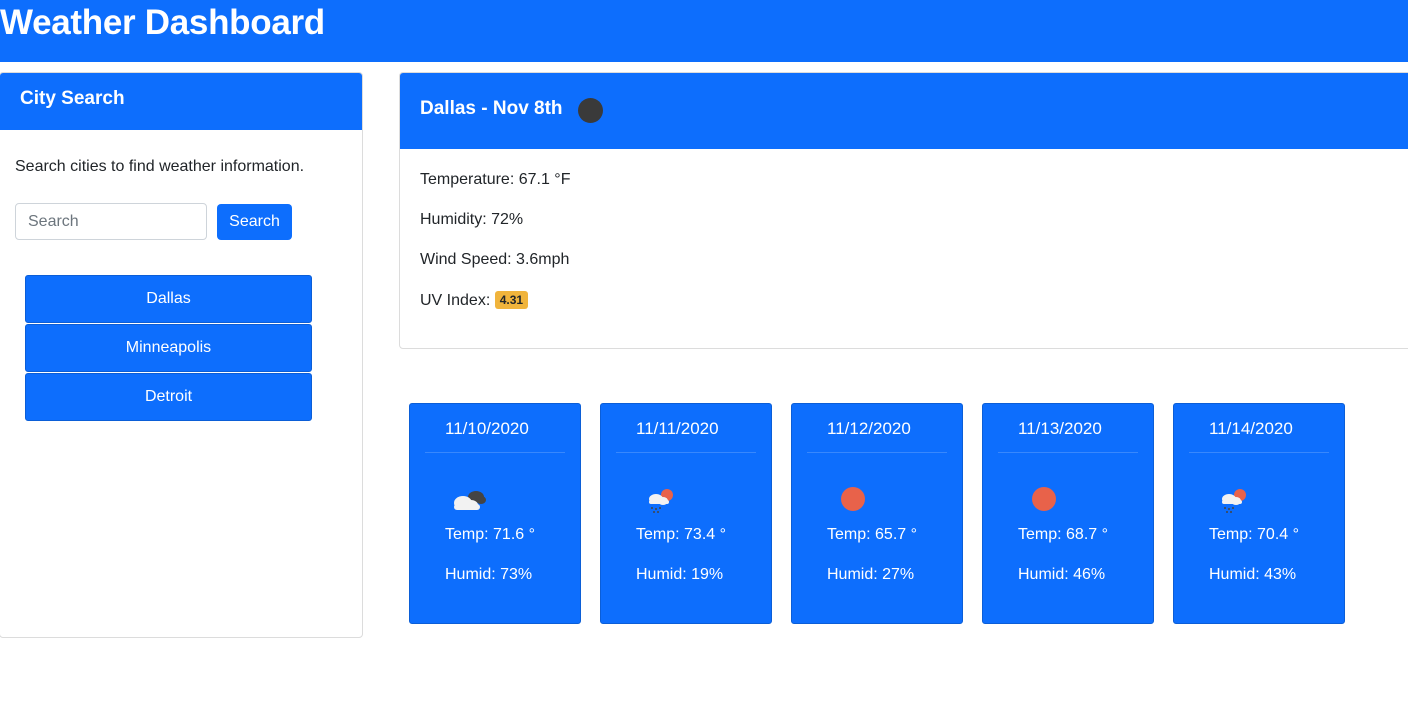 Image resolution: width=1408 pixels, height=711 pixels. Describe the element at coordinates (254, 222) in the screenshot. I see `search-button: Search` at that location.